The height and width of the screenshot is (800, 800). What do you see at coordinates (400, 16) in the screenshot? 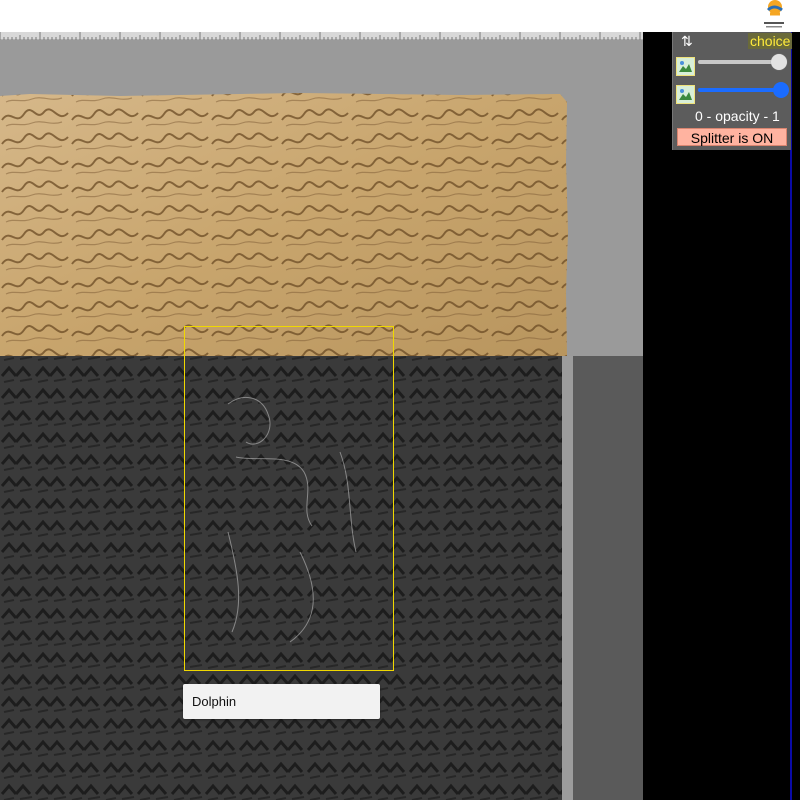
I see `top-bar` at bounding box center [400, 16].